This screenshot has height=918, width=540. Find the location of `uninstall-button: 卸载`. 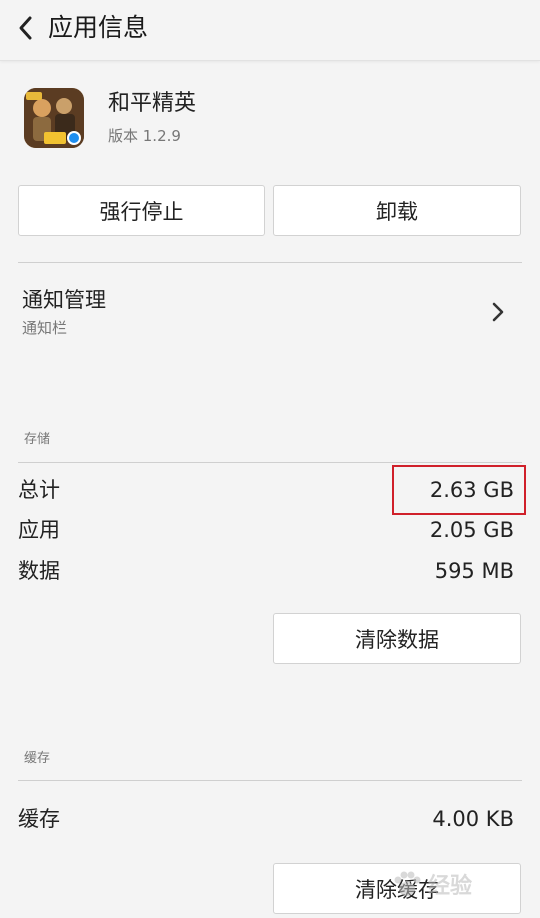

uninstall-button: 卸载 is located at coordinates (397, 210).